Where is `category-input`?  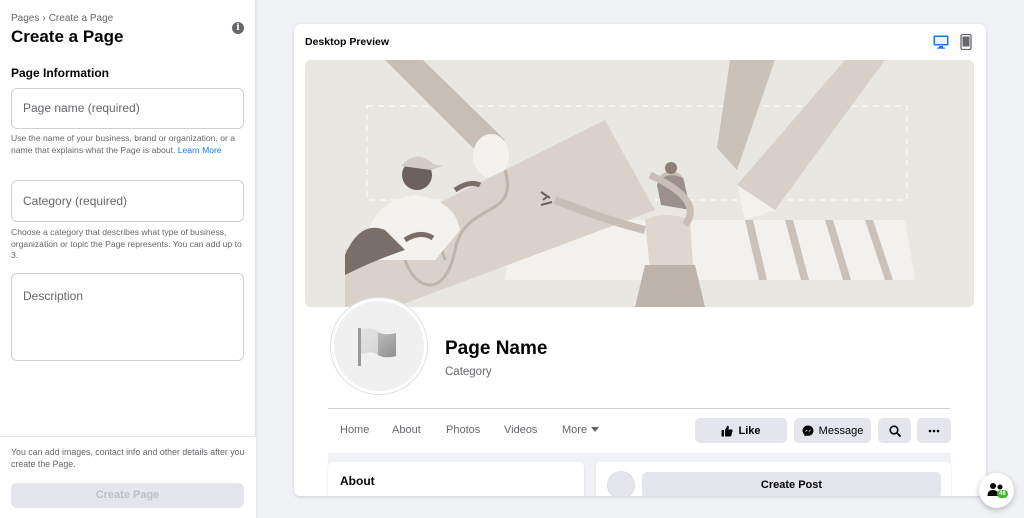
category-input is located at coordinates (127, 201).